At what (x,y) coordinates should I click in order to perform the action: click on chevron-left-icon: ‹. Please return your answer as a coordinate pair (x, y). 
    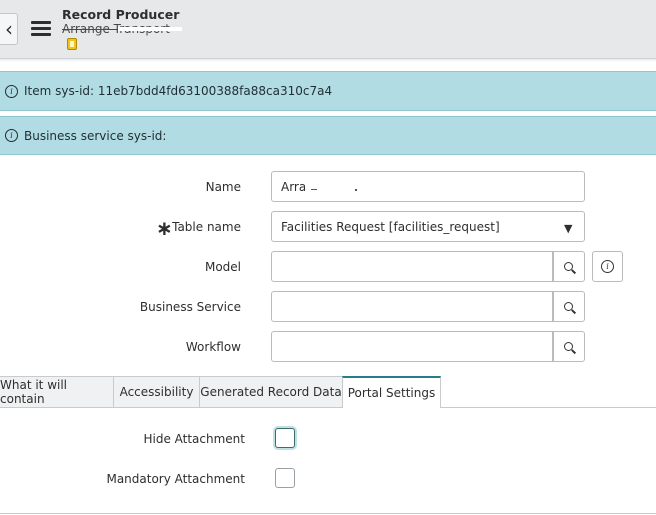
    Looking at the image, I should click on (9, 29).